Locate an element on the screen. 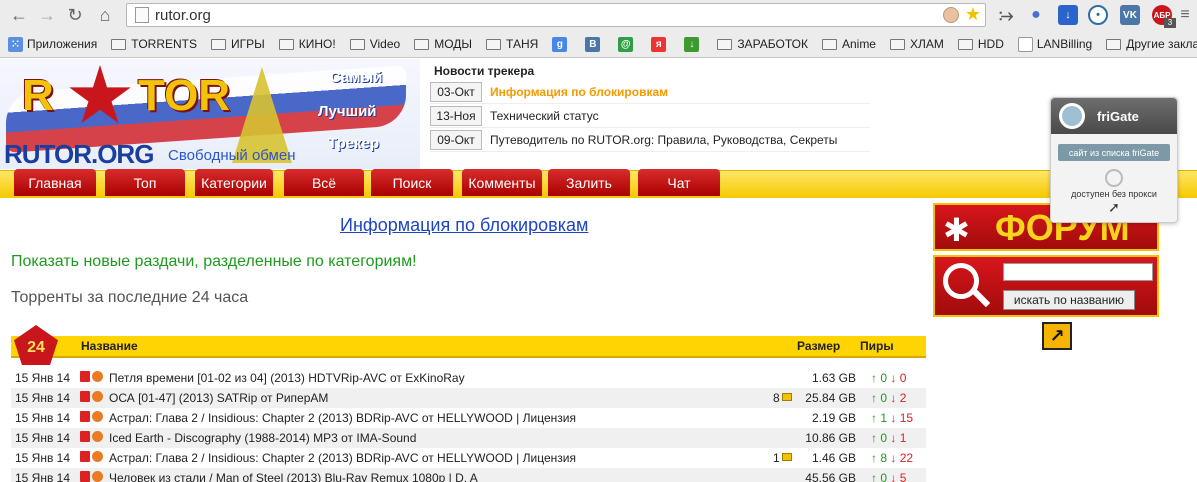 This screenshot has height=482, width=1197. cookie-icon is located at coordinates (951, 15).